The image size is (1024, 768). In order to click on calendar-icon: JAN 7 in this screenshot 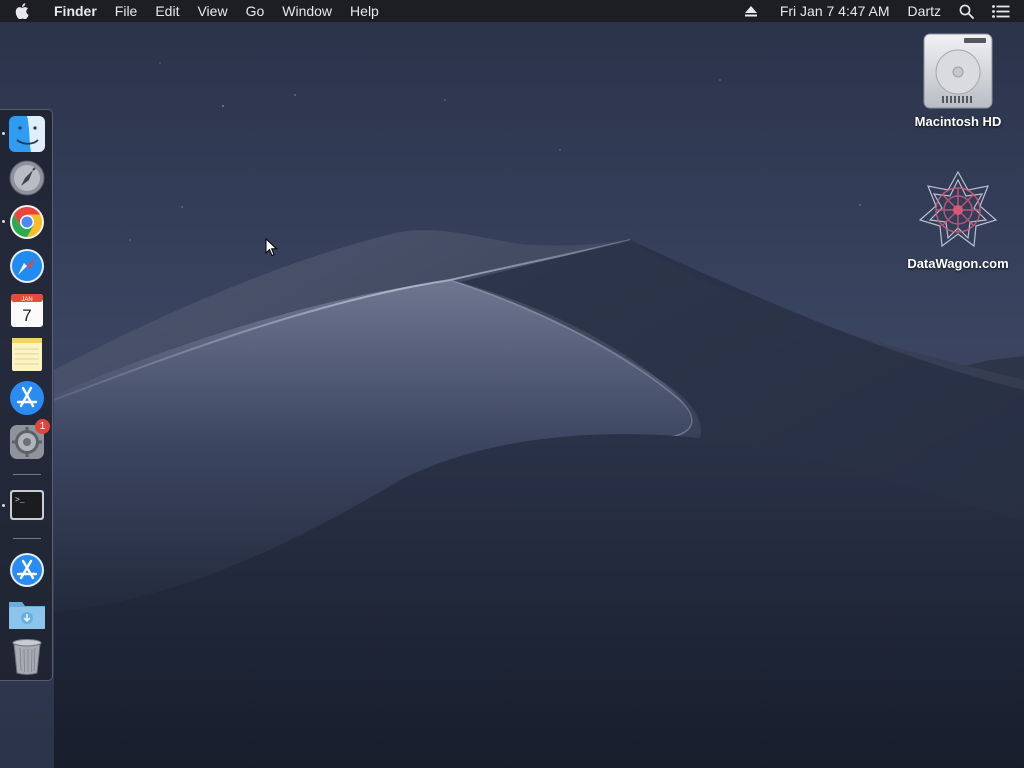, I will do `click(27, 310)`.